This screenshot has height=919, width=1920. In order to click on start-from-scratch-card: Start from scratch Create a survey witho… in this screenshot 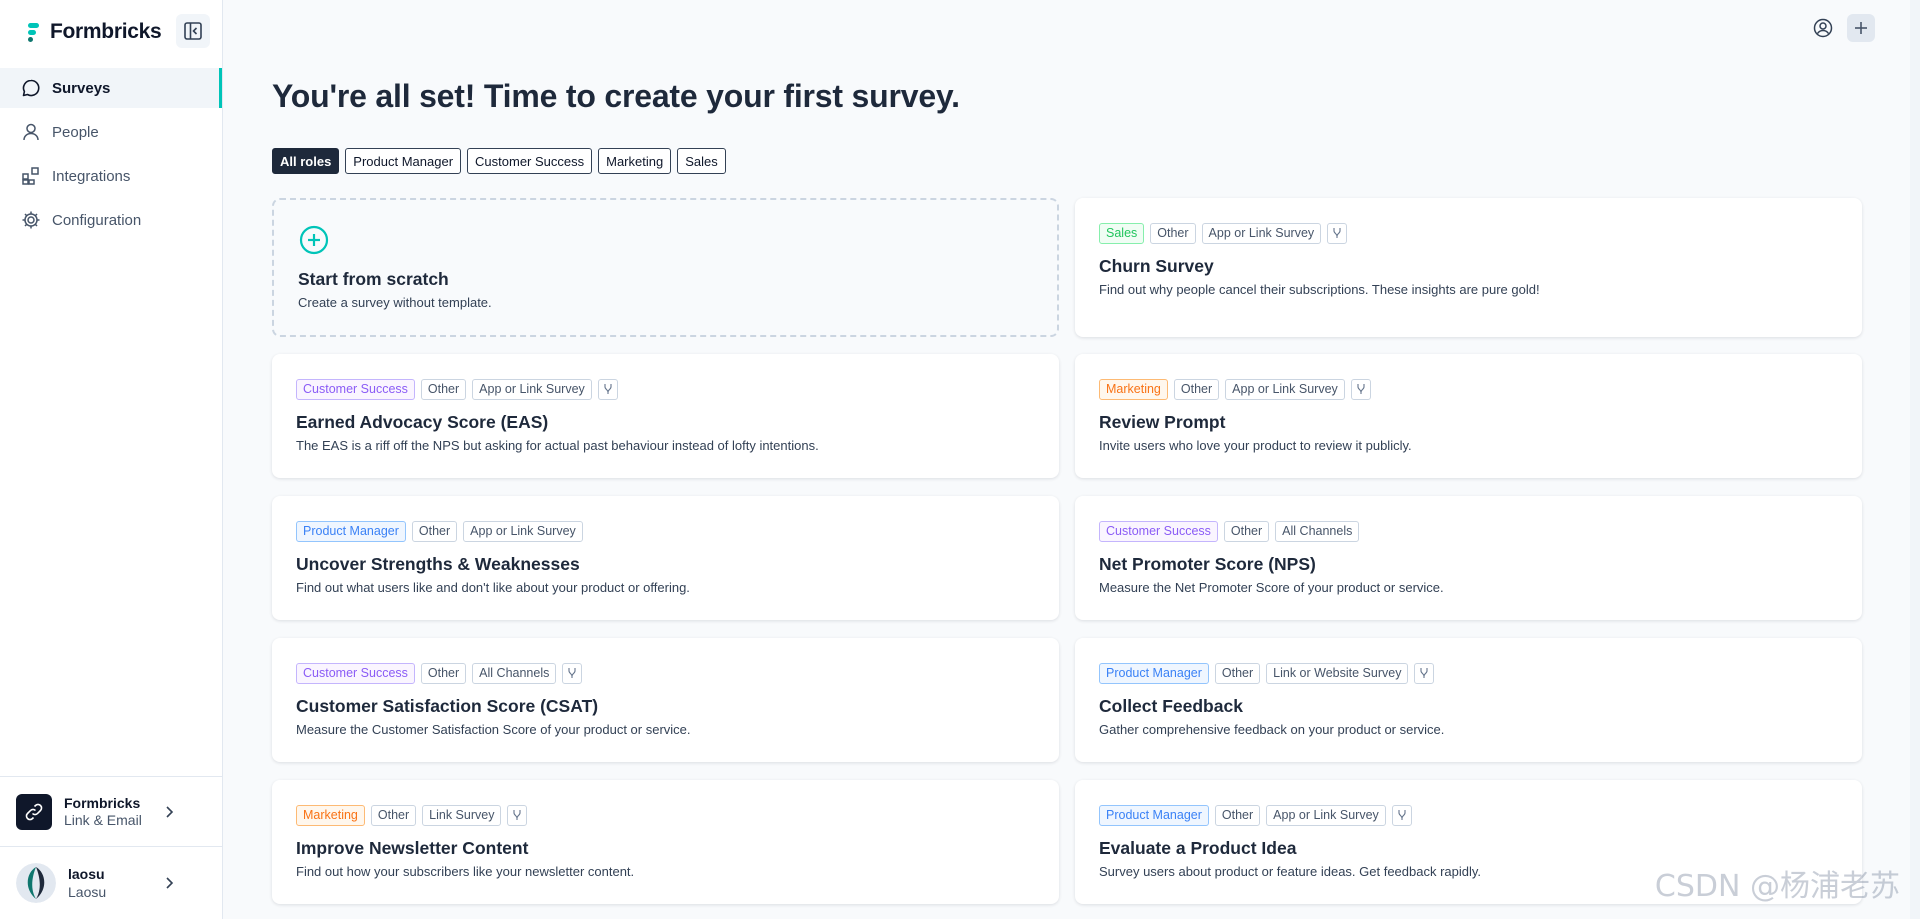, I will do `click(665, 267)`.